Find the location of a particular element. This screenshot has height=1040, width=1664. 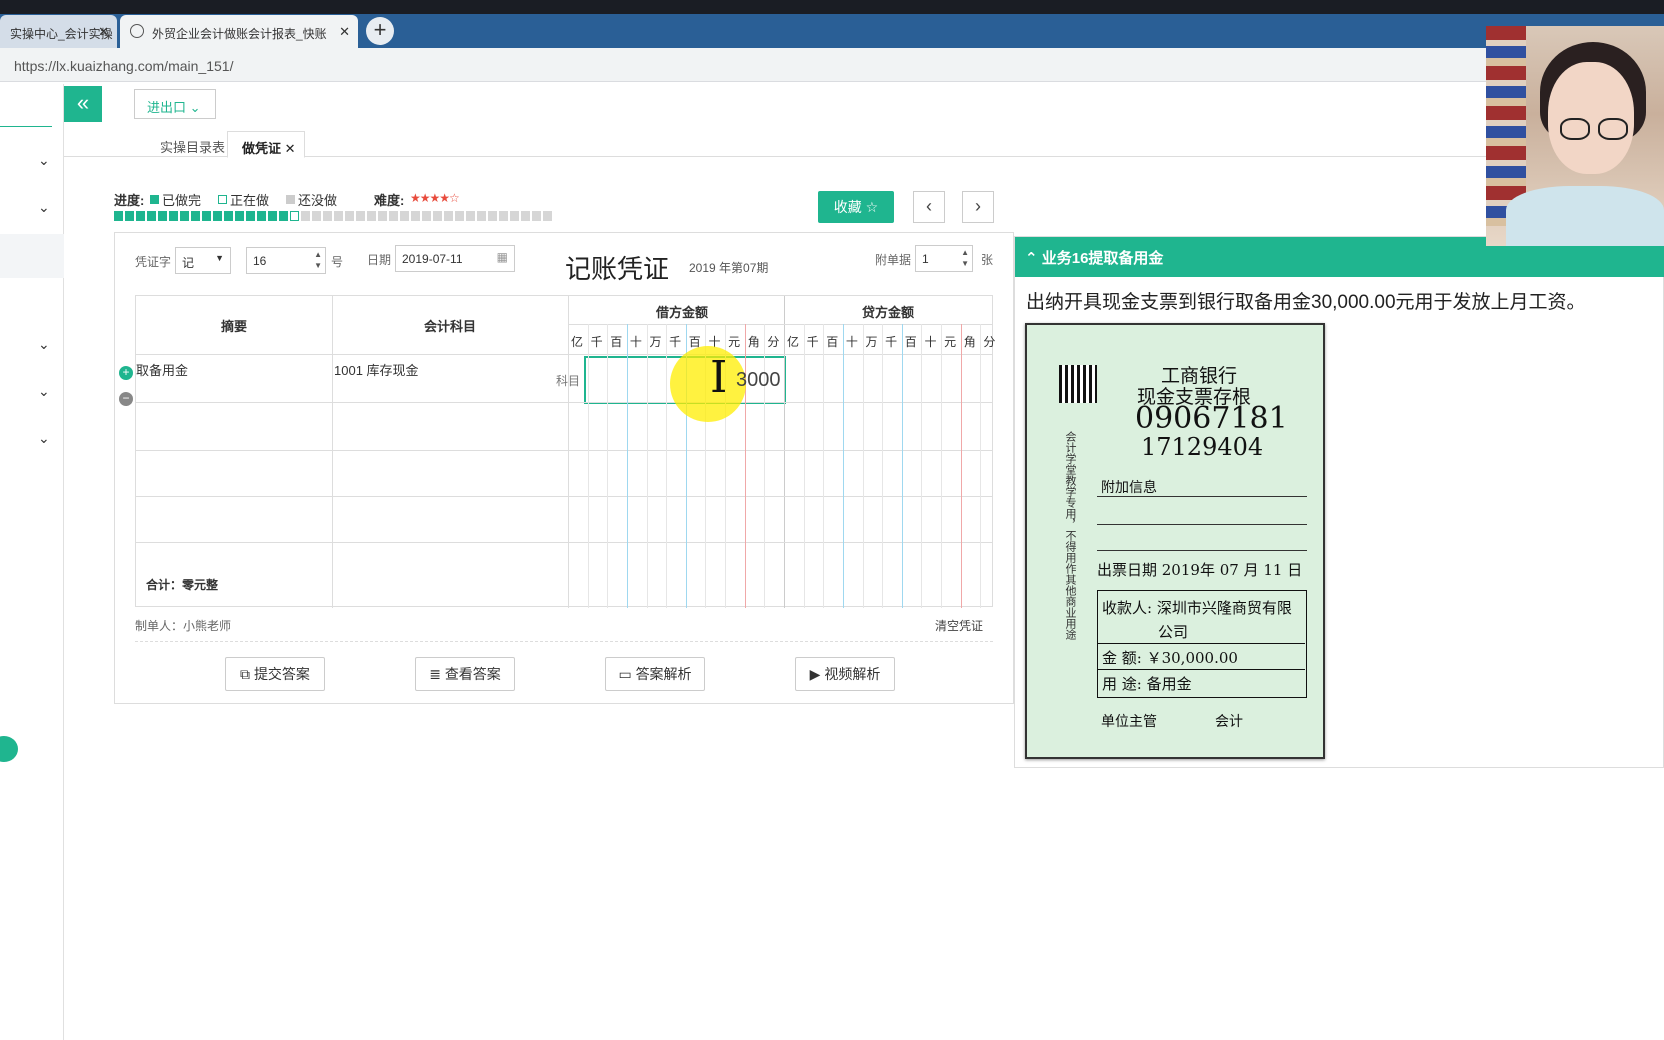

row1-summary: 取备用金 is located at coordinates (162, 369).